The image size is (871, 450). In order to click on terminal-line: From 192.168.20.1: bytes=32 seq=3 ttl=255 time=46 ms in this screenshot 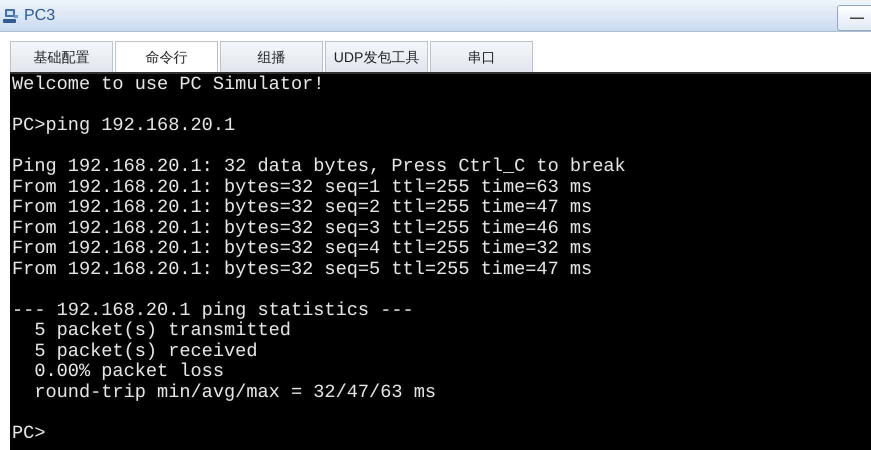, I will do `click(302, 228)`.